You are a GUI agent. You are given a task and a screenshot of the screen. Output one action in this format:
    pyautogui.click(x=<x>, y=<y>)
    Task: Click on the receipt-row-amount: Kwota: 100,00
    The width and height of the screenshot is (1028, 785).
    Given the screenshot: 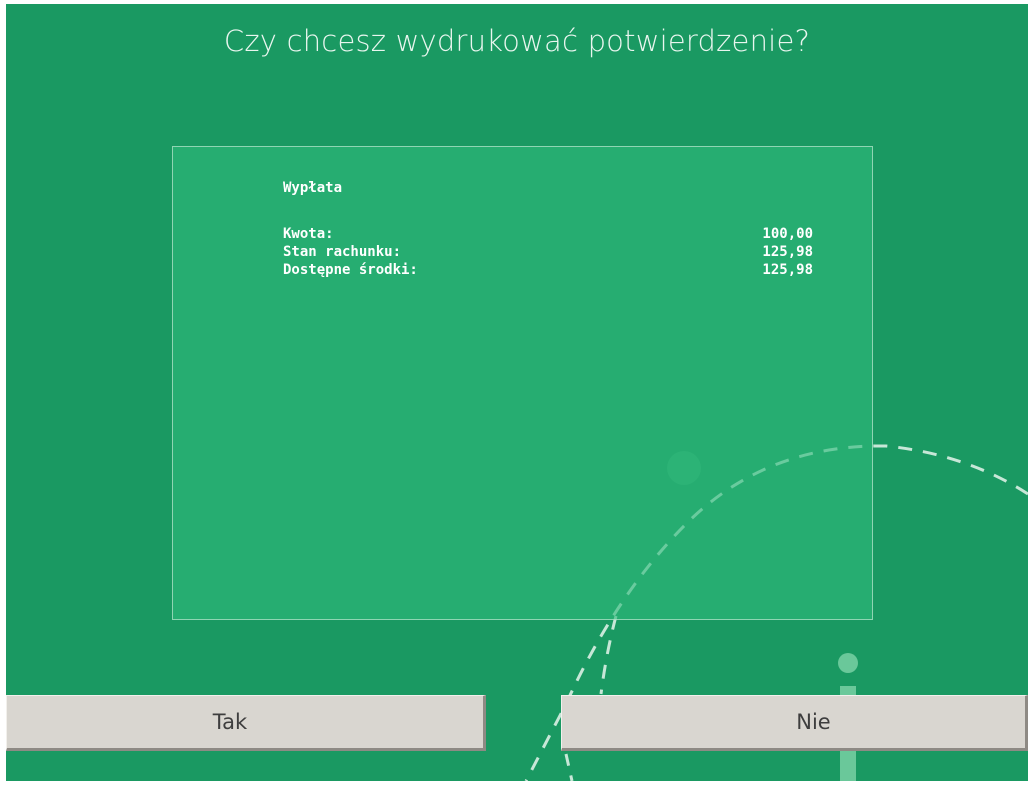 What is the action you would take?
    pyautogui.click(x=548, y=235)
    